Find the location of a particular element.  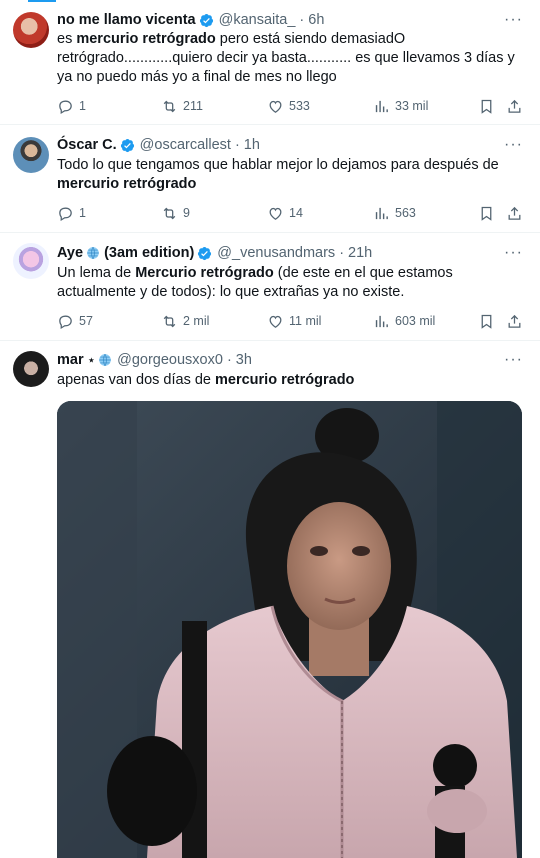

author-name: no me llamo vicenta is located at coordinates (126, 20).